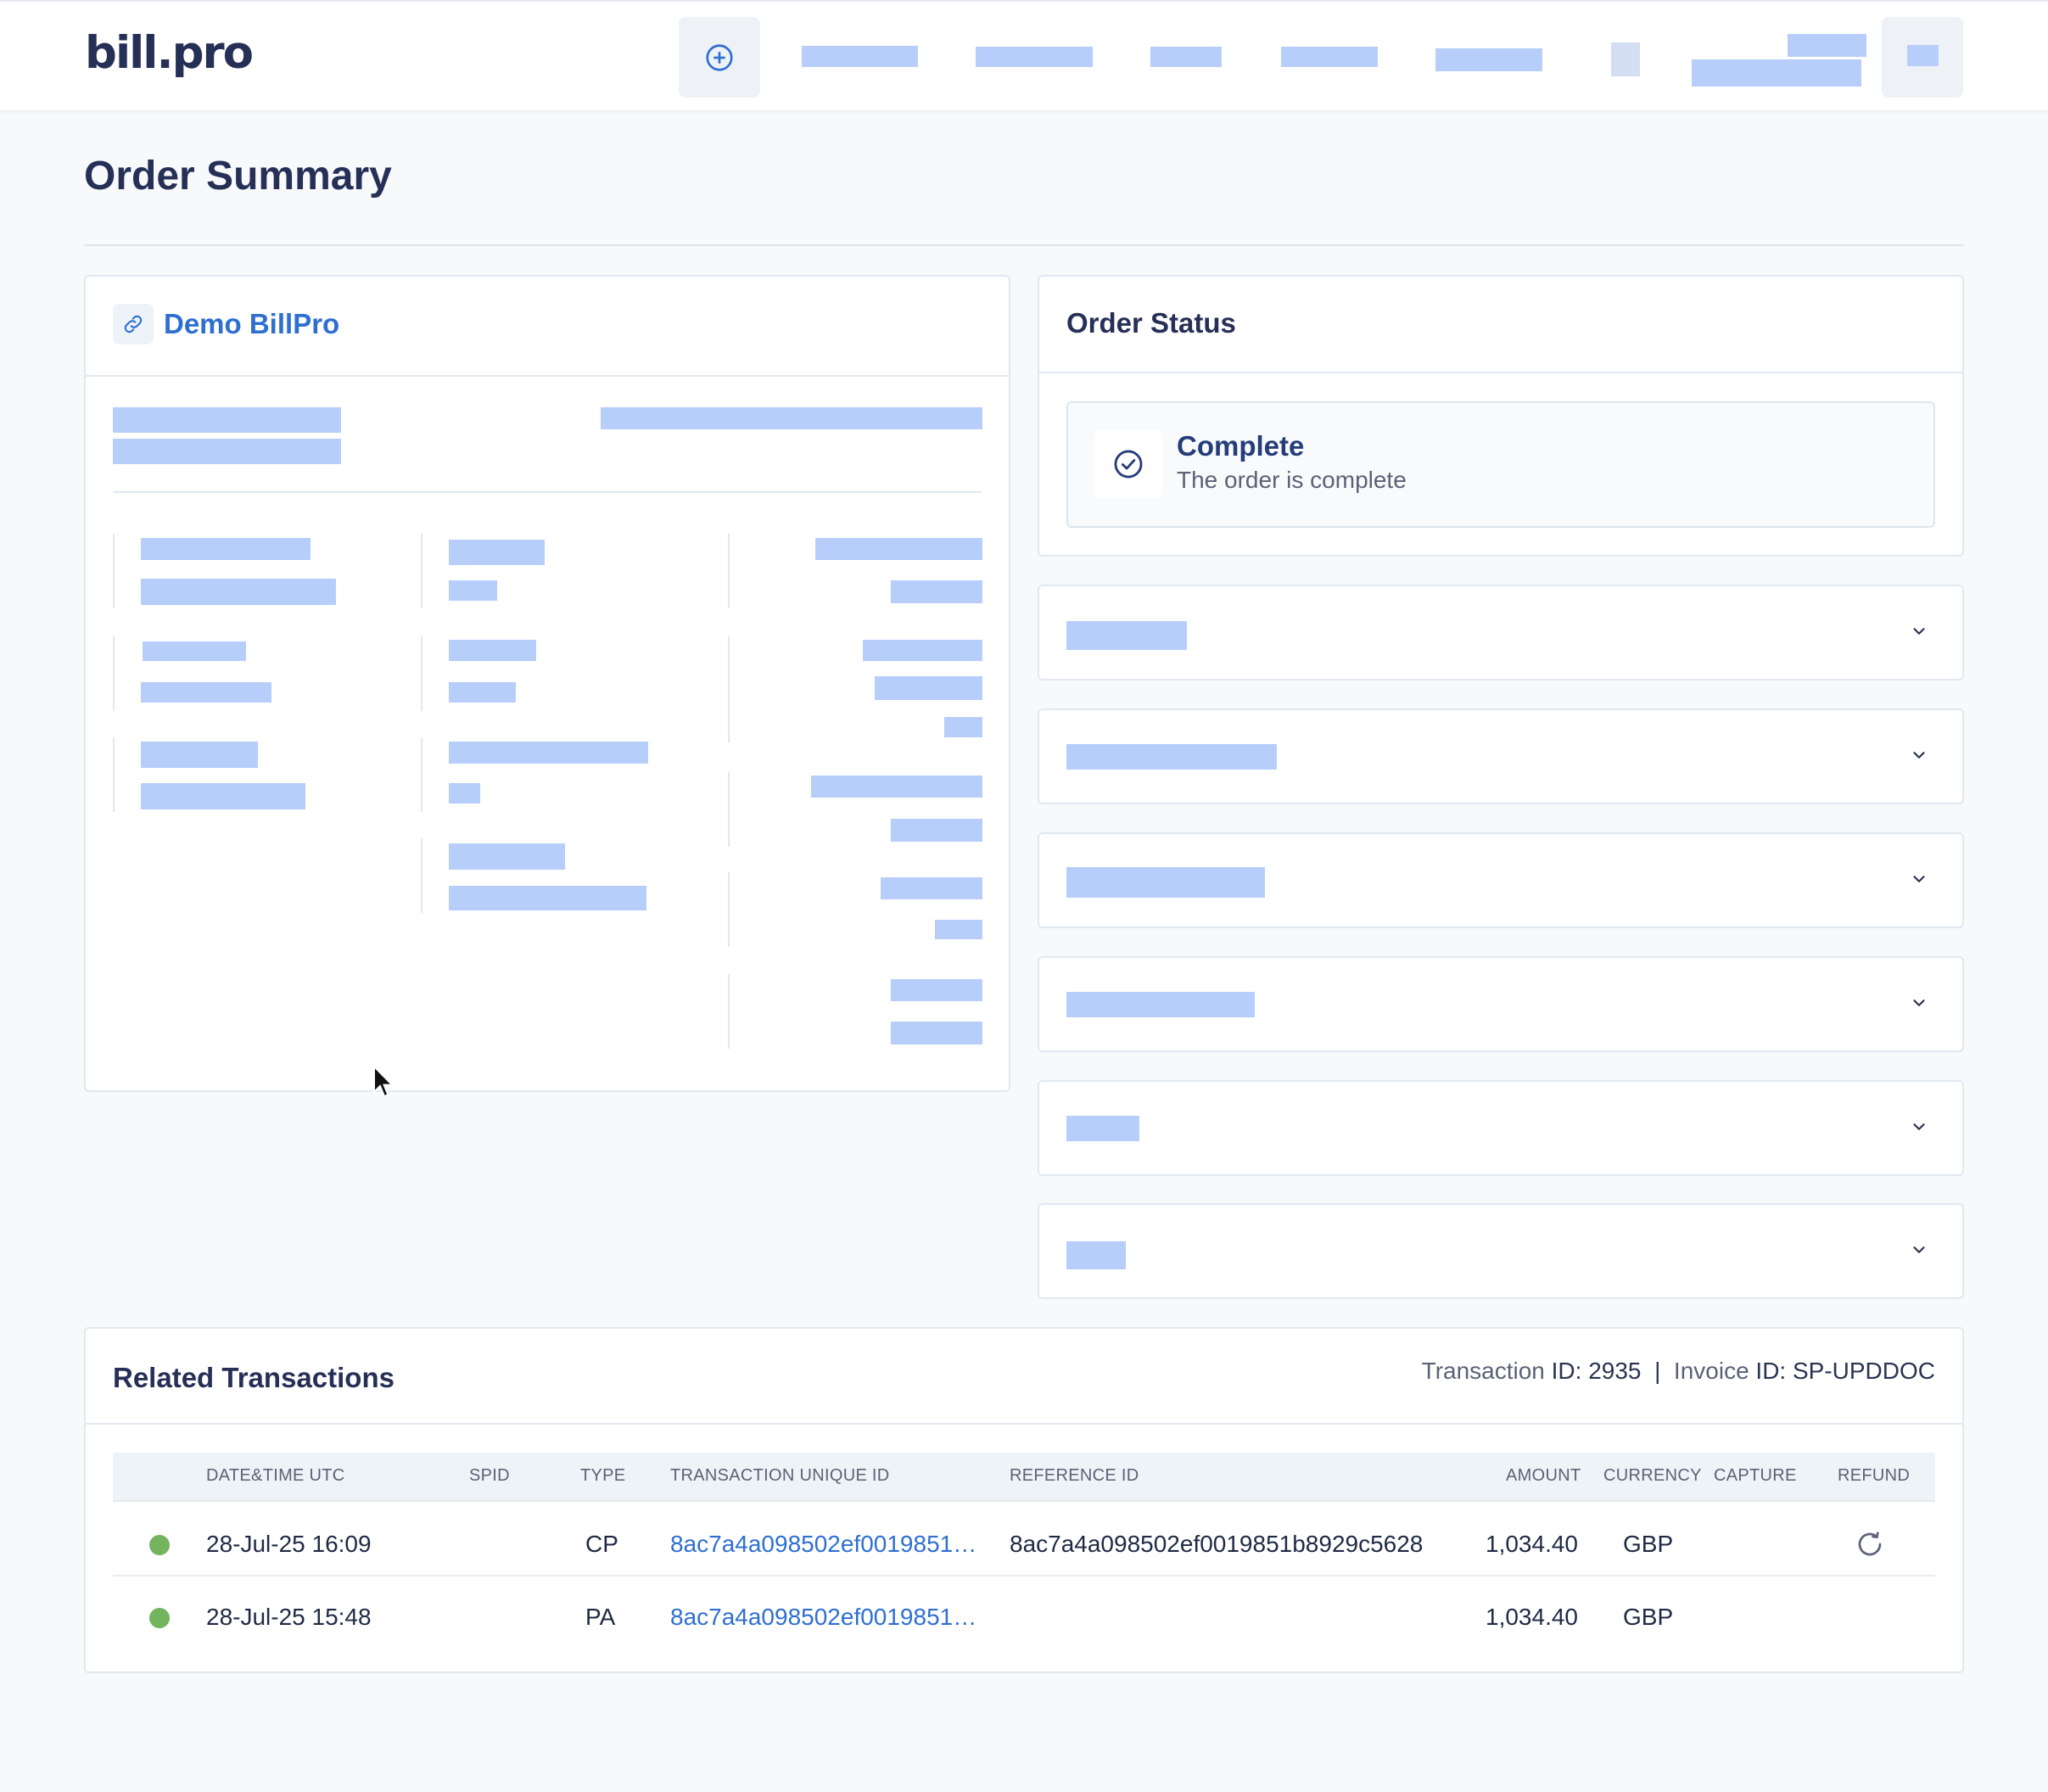 The height and width of the screenshot is (1792, 2048). Describe the element at coordinates (1543, 1476) in the screenshot. I see `column-header-amount: AMOUNT` at that location.